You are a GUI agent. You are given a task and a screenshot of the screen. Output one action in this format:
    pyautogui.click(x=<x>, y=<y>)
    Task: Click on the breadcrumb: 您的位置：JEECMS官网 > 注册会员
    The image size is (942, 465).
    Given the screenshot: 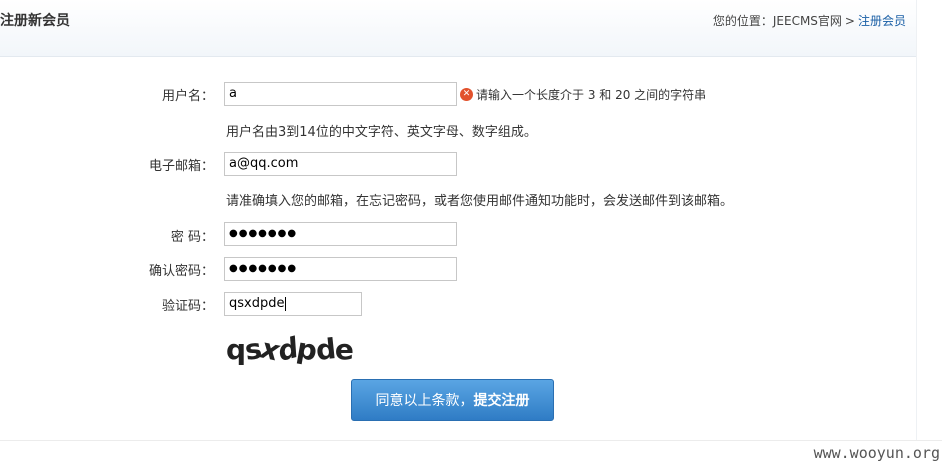 What is the action you would take?
    pyautogui.click(x=809, y=20)
    